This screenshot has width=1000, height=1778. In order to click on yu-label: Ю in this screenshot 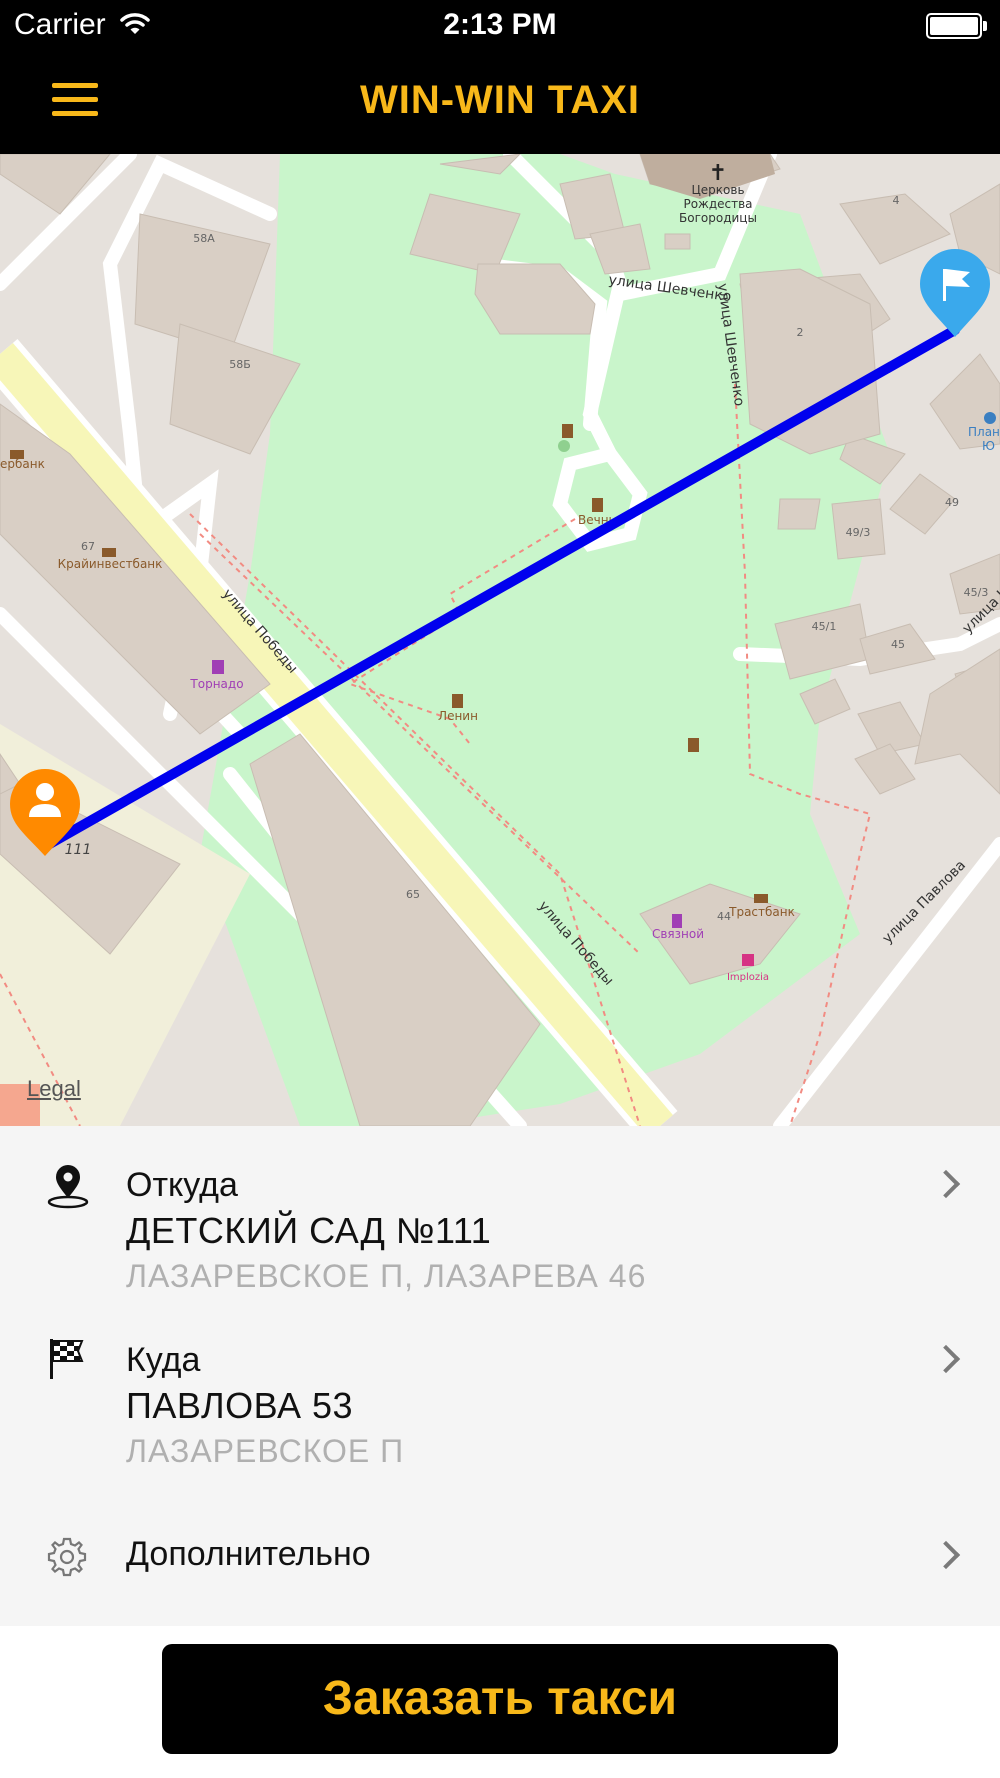, I will do `click(988, 446)`.